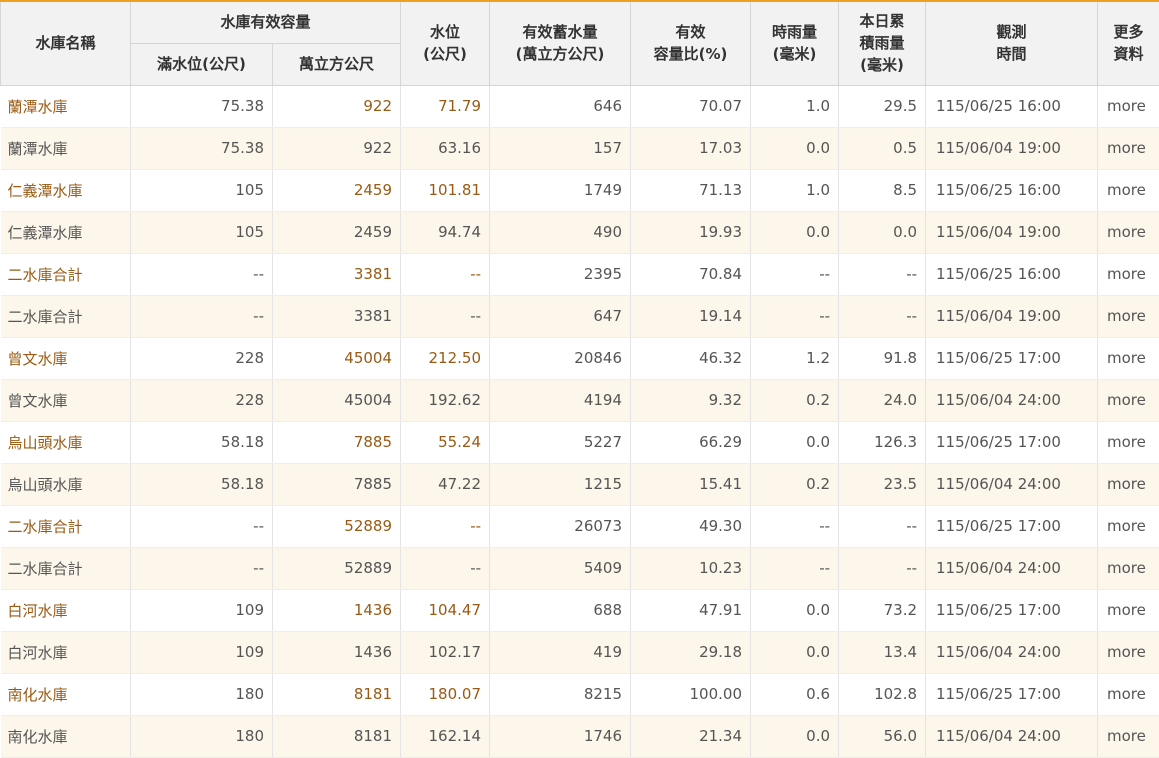  Describe the element at coordinates (66, 43) in the screenshot. I see `col-header-name: 水庫名稱` at that location.